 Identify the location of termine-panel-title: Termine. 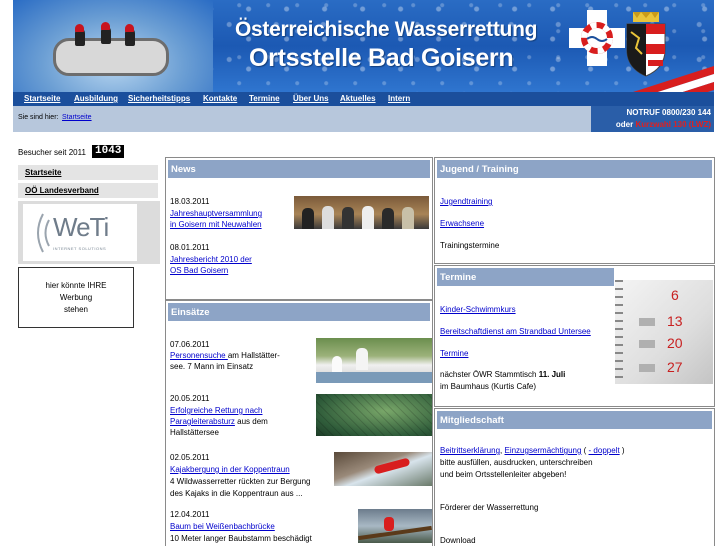
(458, 277).